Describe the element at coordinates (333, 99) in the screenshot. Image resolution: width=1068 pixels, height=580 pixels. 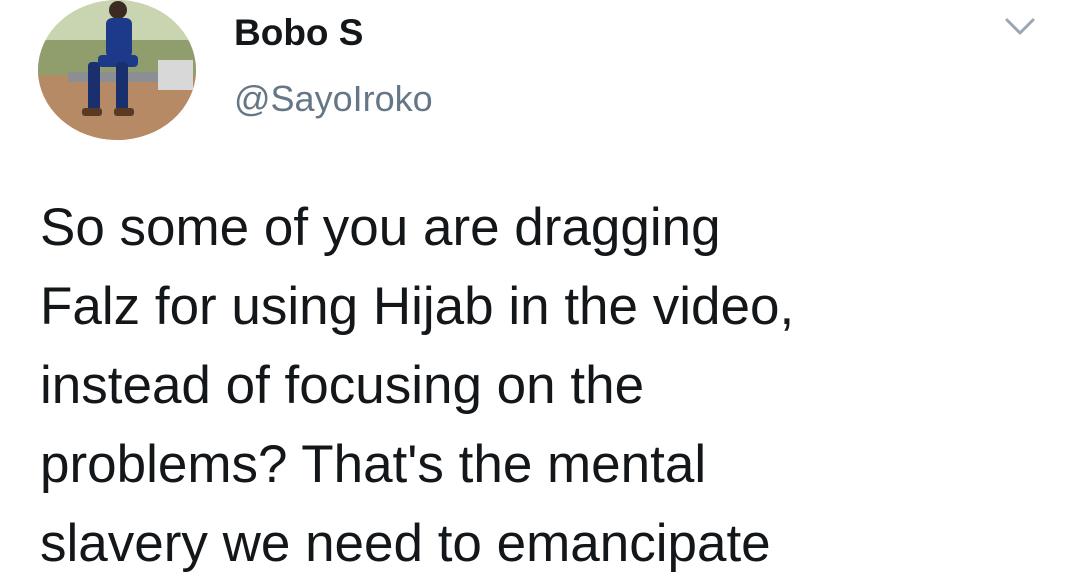
I see `author-handle: @SayoIroko` at that location.